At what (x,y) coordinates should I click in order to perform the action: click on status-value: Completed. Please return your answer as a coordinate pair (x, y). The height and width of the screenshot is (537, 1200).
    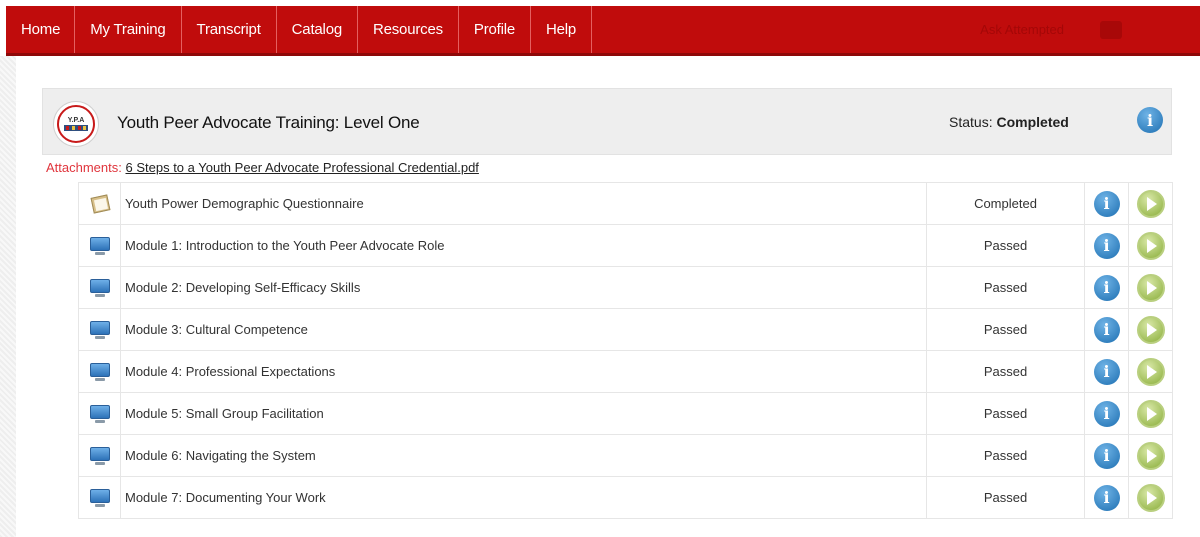
    Looking at the image, I should click on (1032, 122).